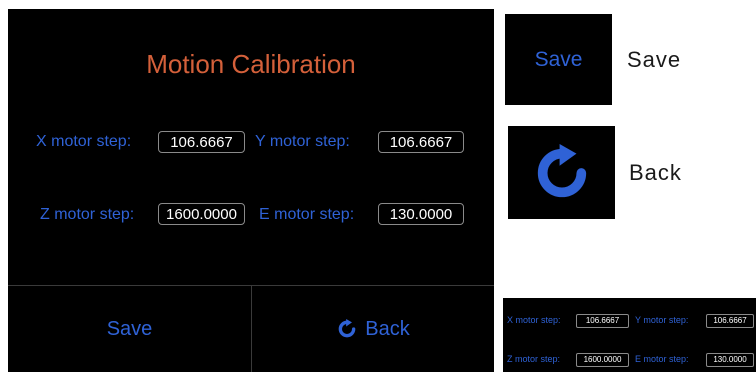  I want to click on mini-x-motor-step-label: X motor step:, so click(534, 320).